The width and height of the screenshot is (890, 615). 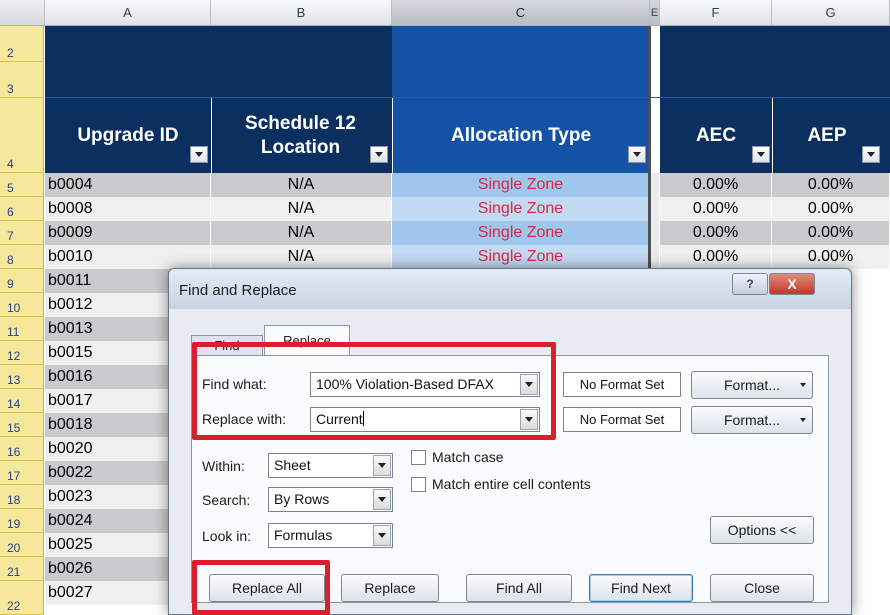 What do you see at coordinates (511, 484) in the screenshot?
I see `match-entire-label: Match entire cell contents` at bounding box center [511, 484].